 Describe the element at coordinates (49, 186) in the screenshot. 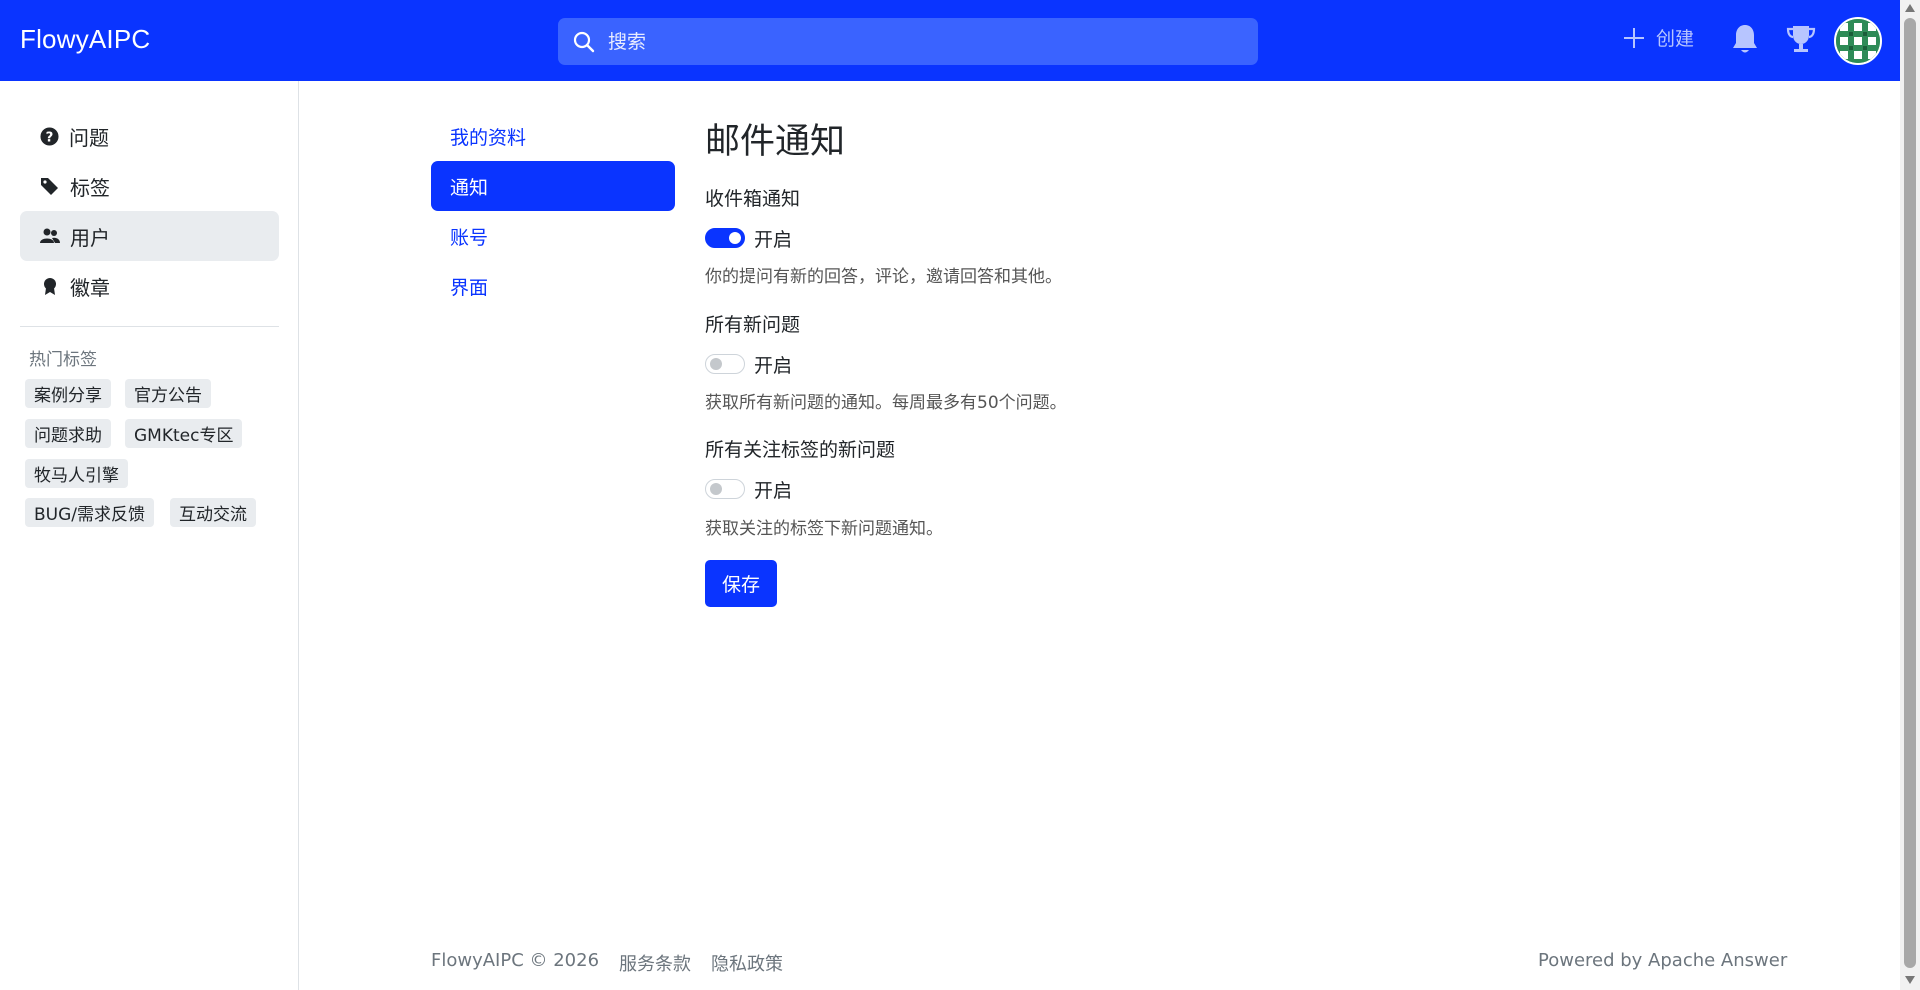

I see `tags-icon` at that location.